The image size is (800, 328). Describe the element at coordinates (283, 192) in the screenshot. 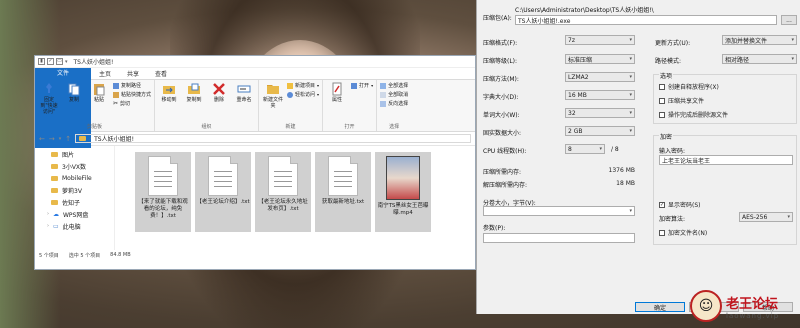

I see `file-item: 【老王论坛永久地址发布页】.txt` at that location.